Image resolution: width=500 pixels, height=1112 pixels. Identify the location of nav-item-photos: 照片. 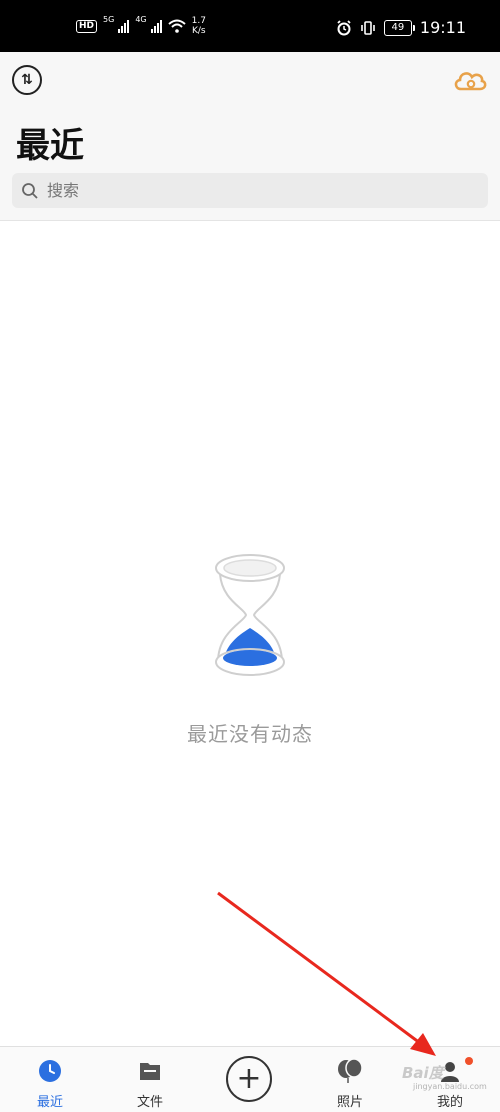
(350, 1079).